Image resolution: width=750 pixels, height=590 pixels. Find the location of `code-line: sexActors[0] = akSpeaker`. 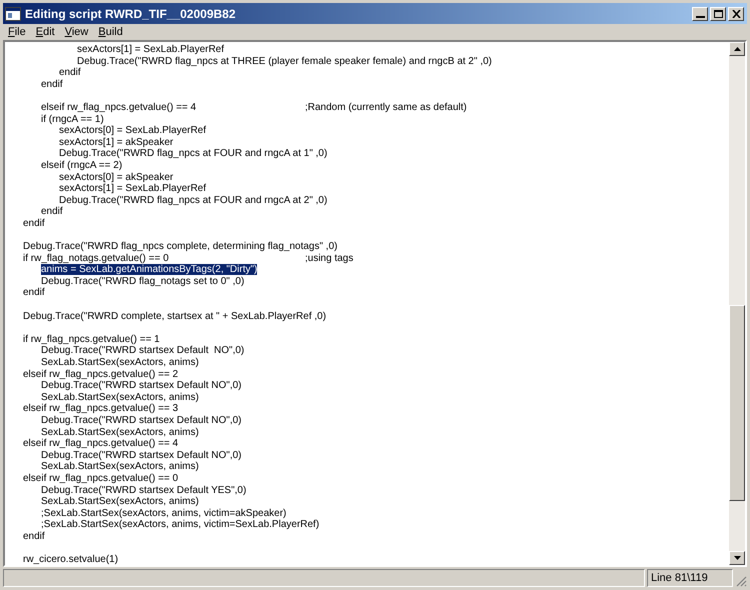

code-line: sexActors[0] = akSpeaker is located at coordinates (116, 177).